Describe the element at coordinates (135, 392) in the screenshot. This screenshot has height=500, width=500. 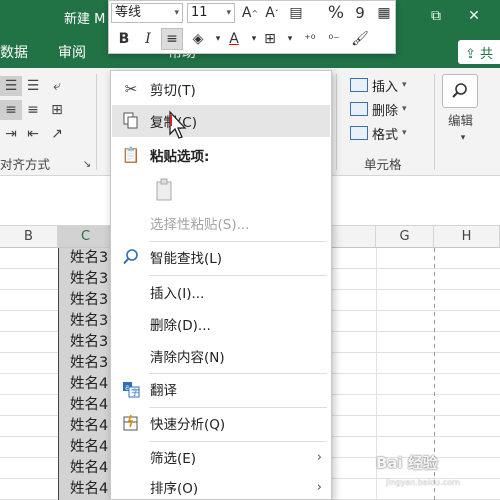
I see `svg-text: 字` at that location.